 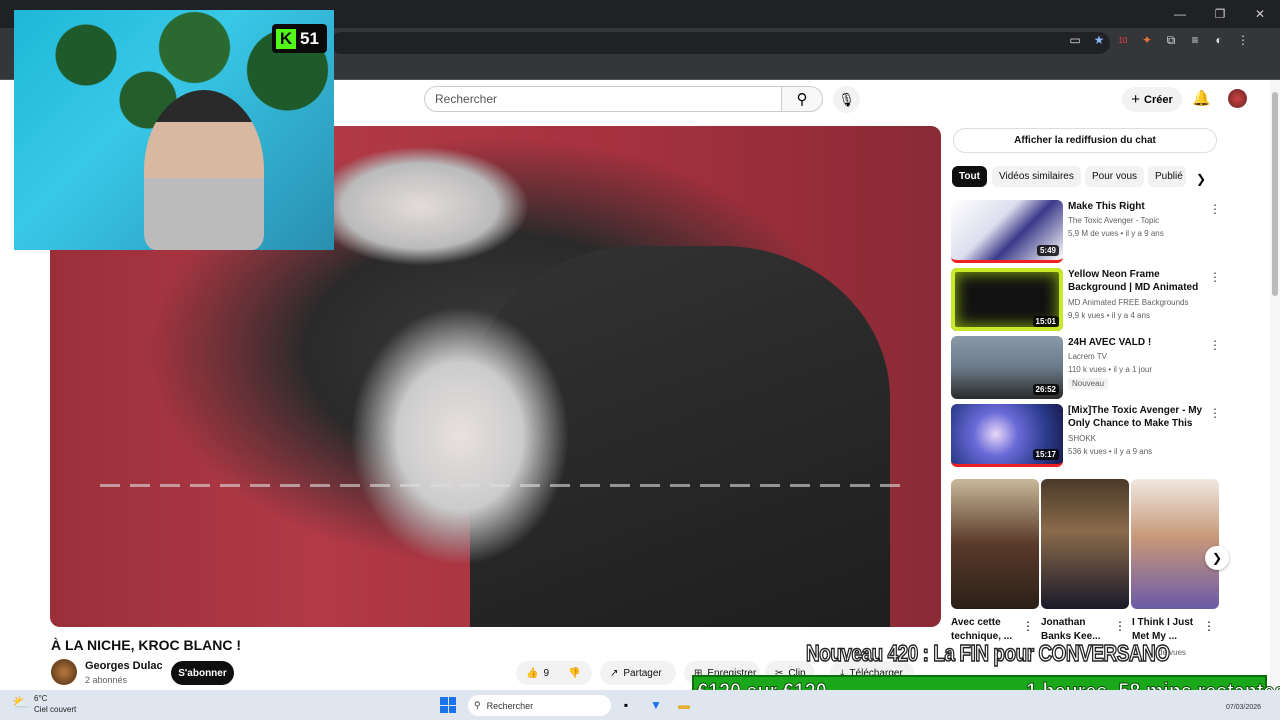 What do you see at coordinates (603, 99) in the screenshot?
I see `search-input: Rechercher` at bounding box center [603, 99].